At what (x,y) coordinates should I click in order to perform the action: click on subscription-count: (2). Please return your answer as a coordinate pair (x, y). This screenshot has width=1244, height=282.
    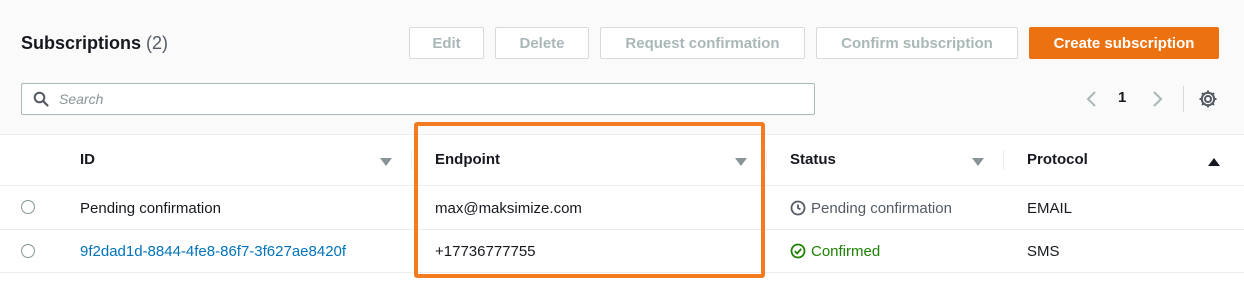
    Looking at the image, I should click on (157, 43).